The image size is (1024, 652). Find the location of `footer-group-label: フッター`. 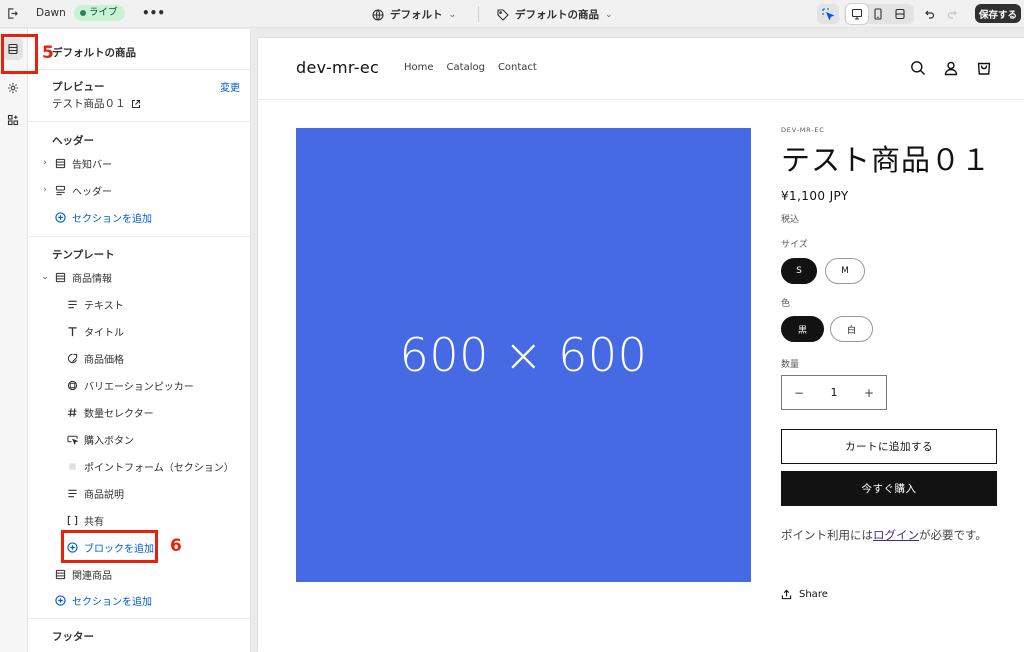

footer-group-label: フッター is located at coordinates (73, 637).